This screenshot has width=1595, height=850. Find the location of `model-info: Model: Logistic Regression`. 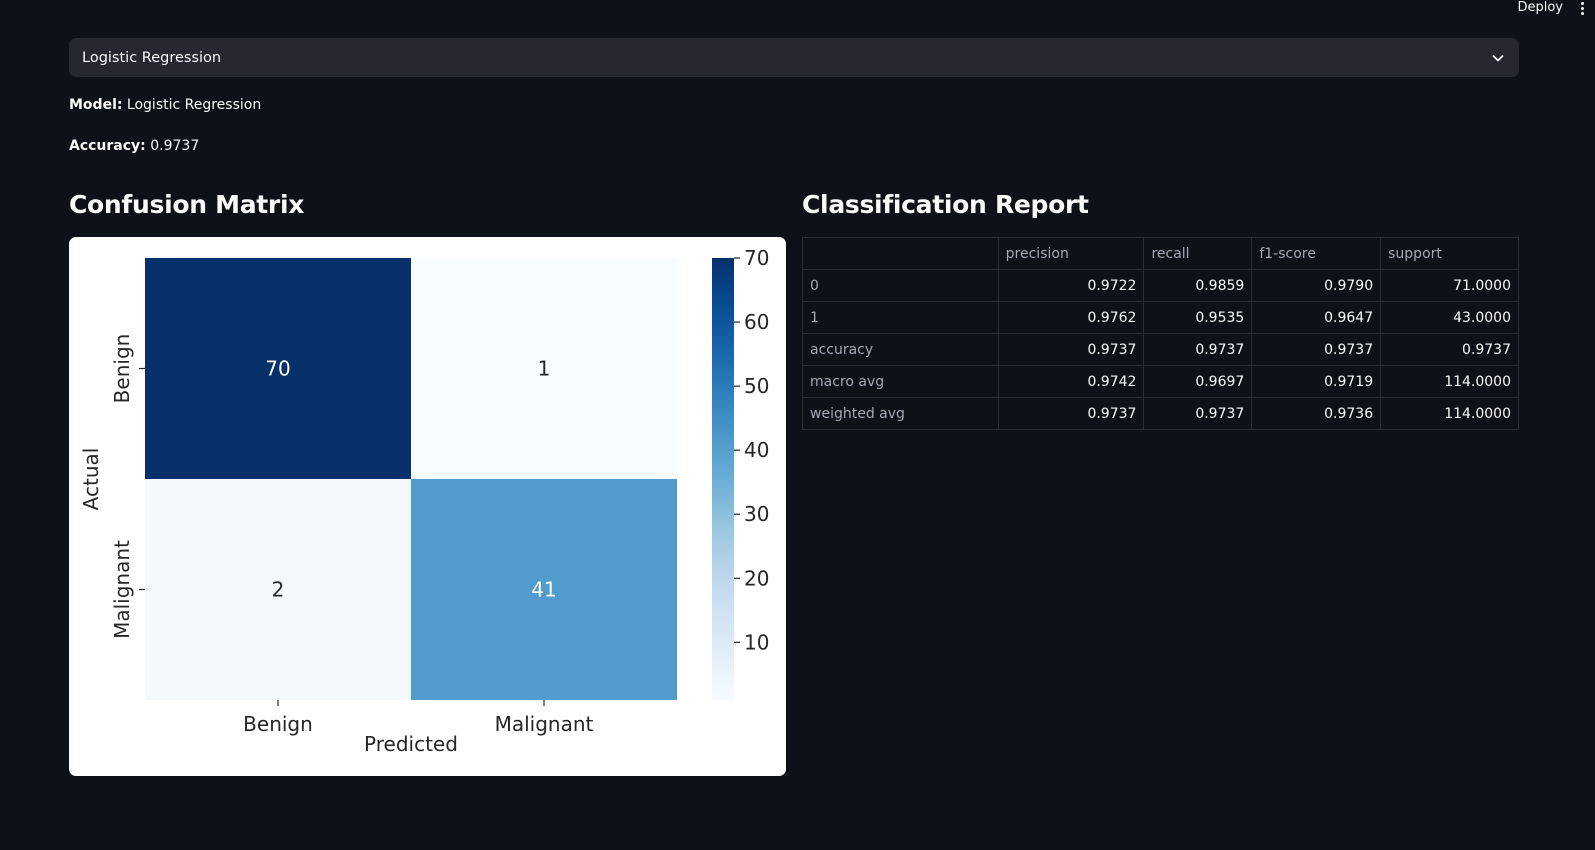

model-info: Model: Logistic Regression is located at coordinates (165, 105).